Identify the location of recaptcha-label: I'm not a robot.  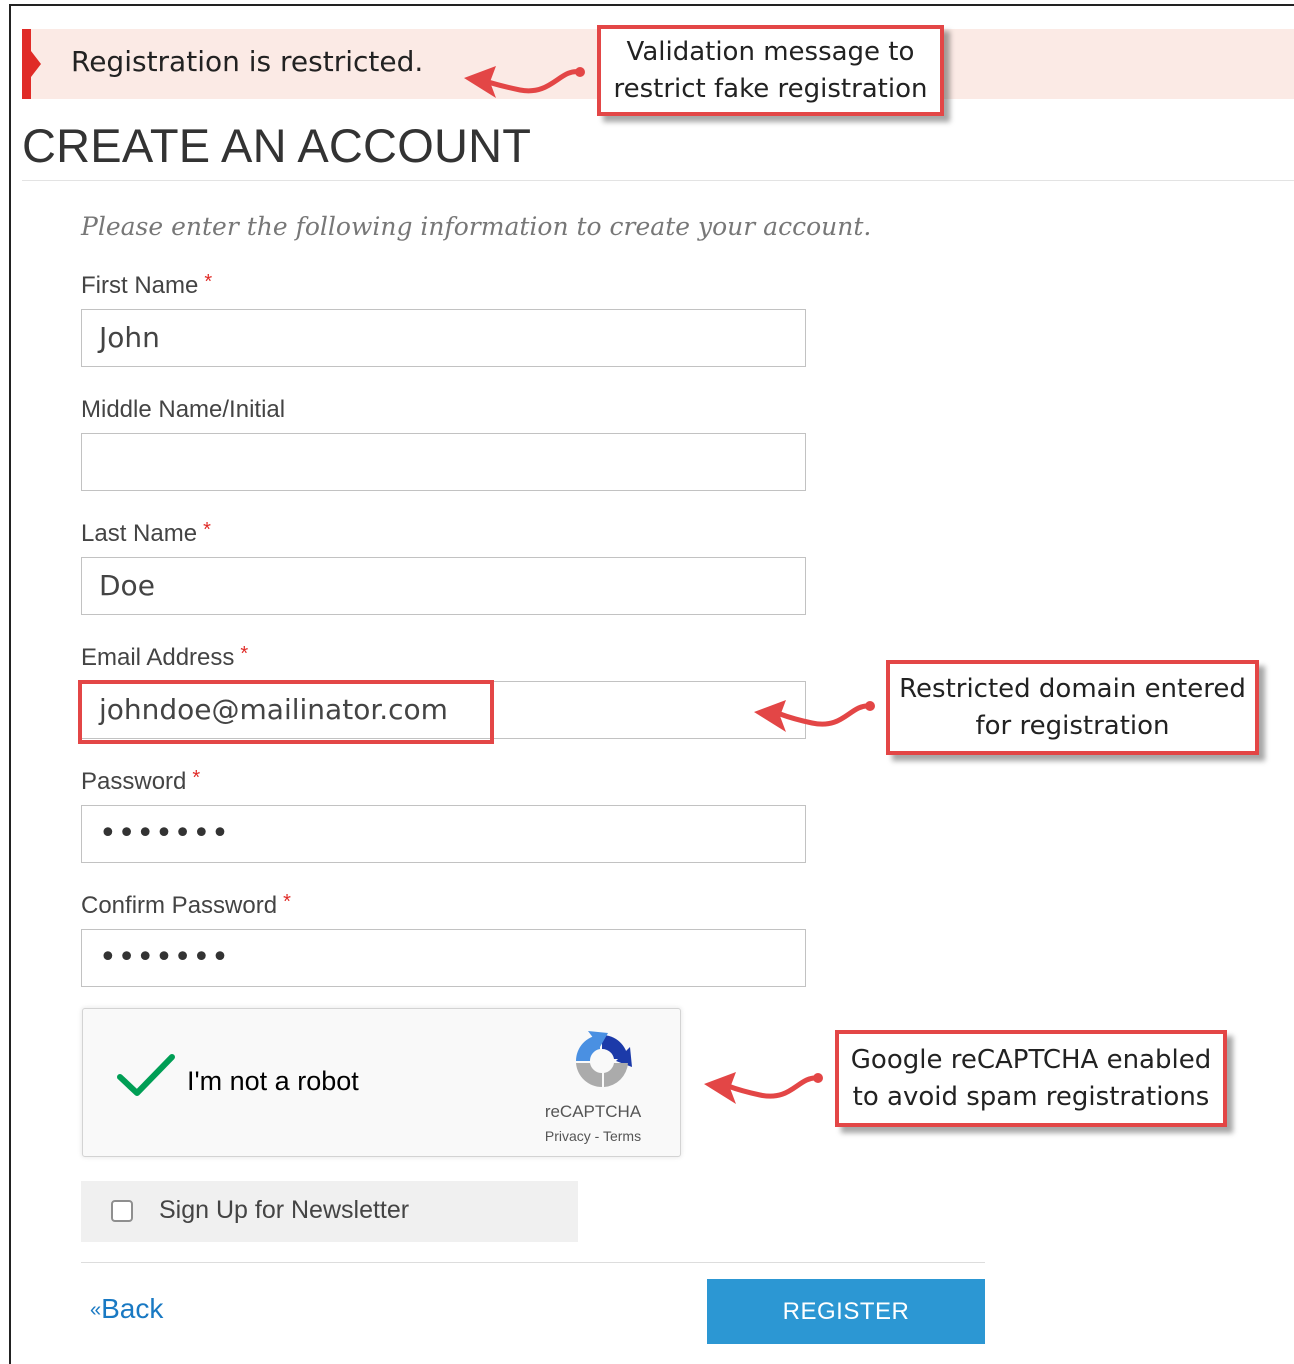
(273, 1081).